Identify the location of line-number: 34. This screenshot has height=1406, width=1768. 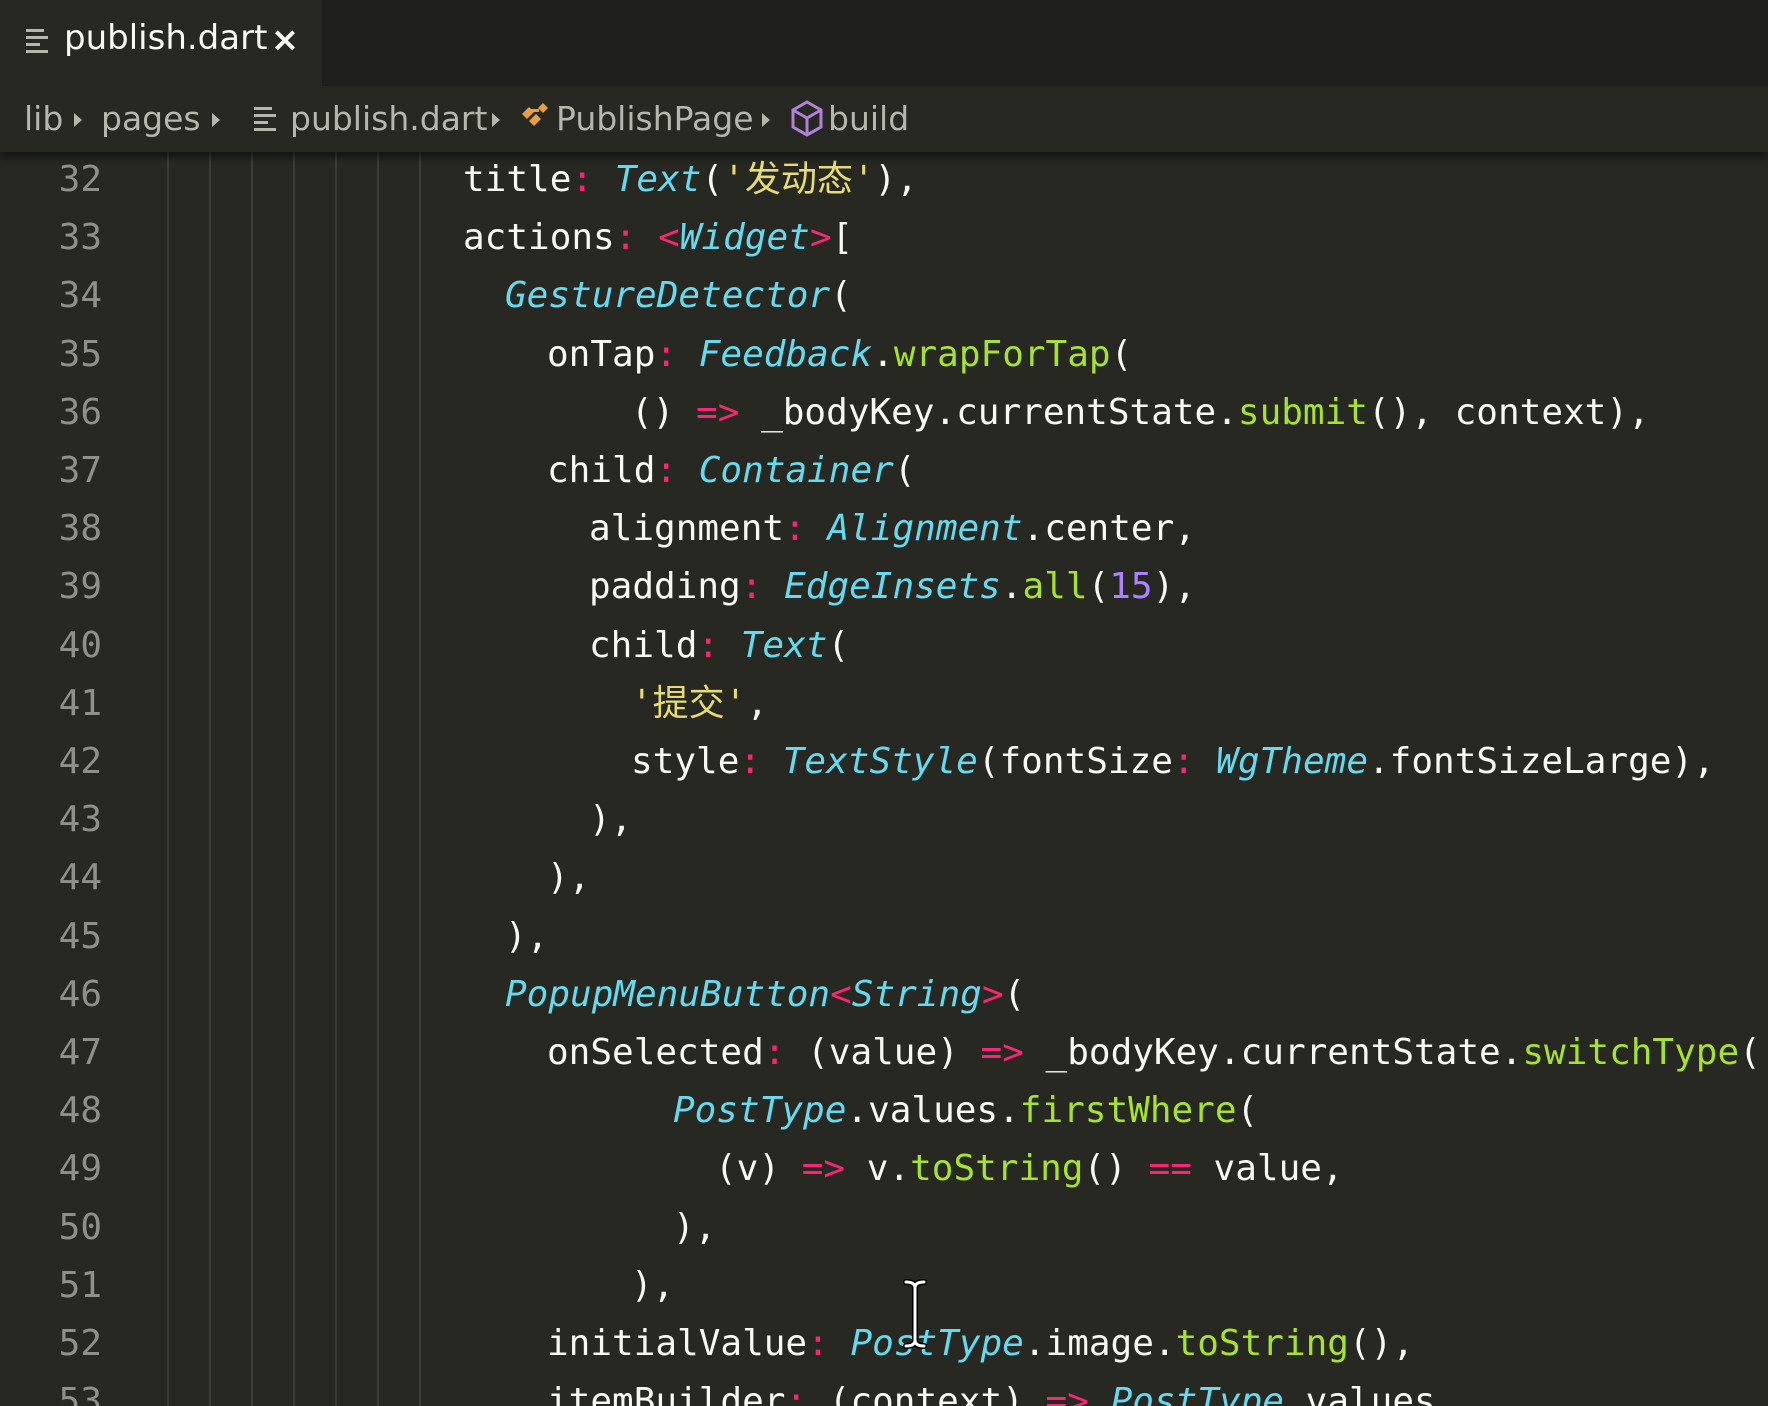
(80, 296).